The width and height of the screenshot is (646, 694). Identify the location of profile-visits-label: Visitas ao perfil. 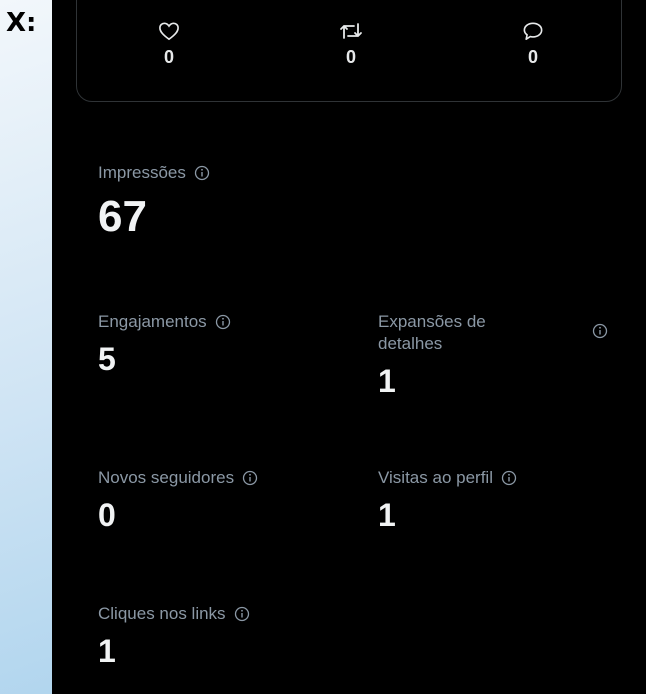
(435, 477).